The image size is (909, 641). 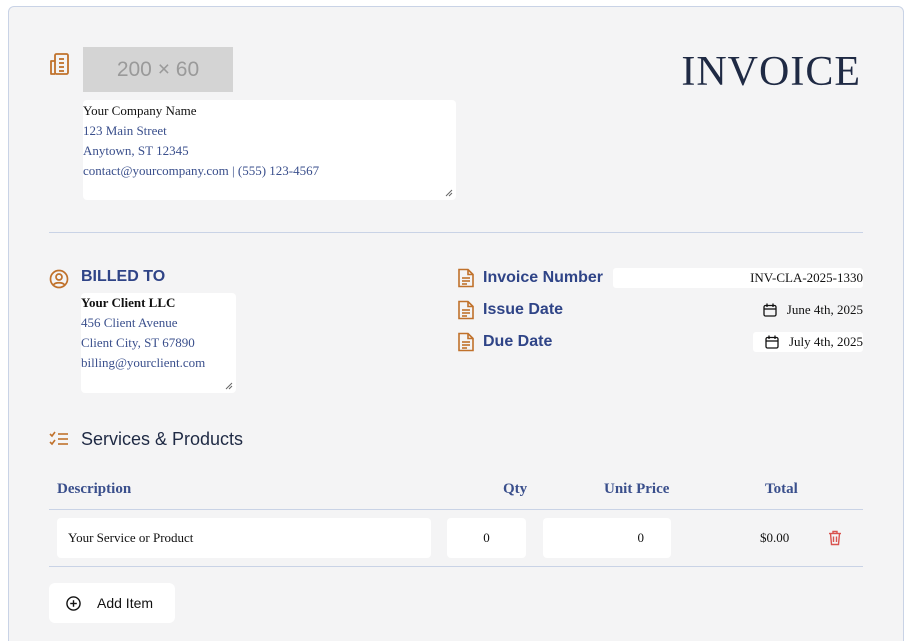 What do you see at coordinates (660, 343) in the screenshot?
I see `due-date-row: Due Date July 4th, 2025` at bounding box center [660, 343].